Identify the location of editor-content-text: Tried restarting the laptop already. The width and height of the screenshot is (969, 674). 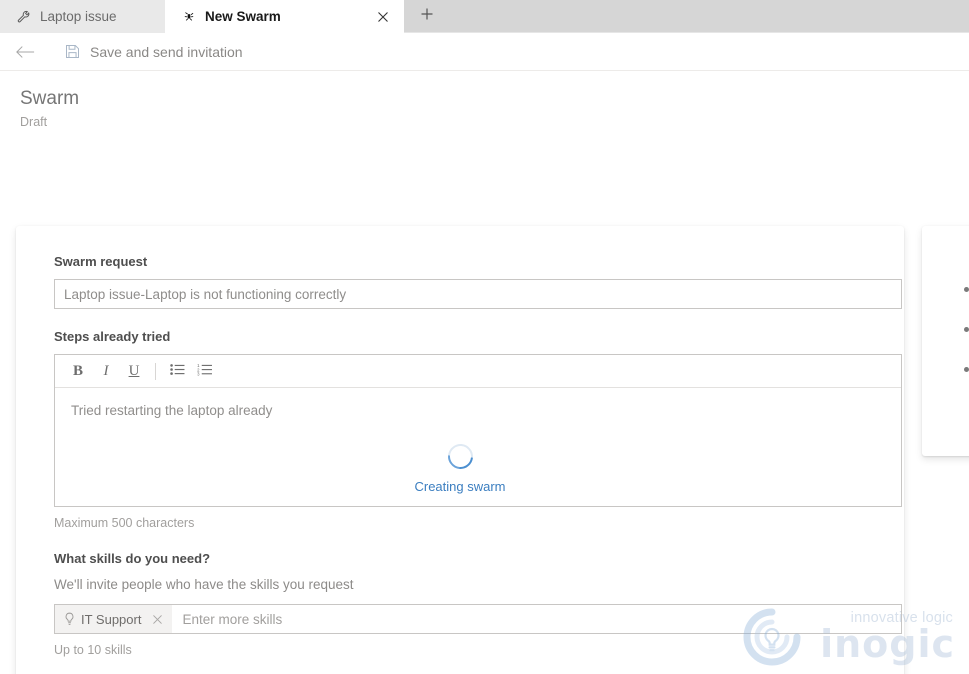
(172, 410).